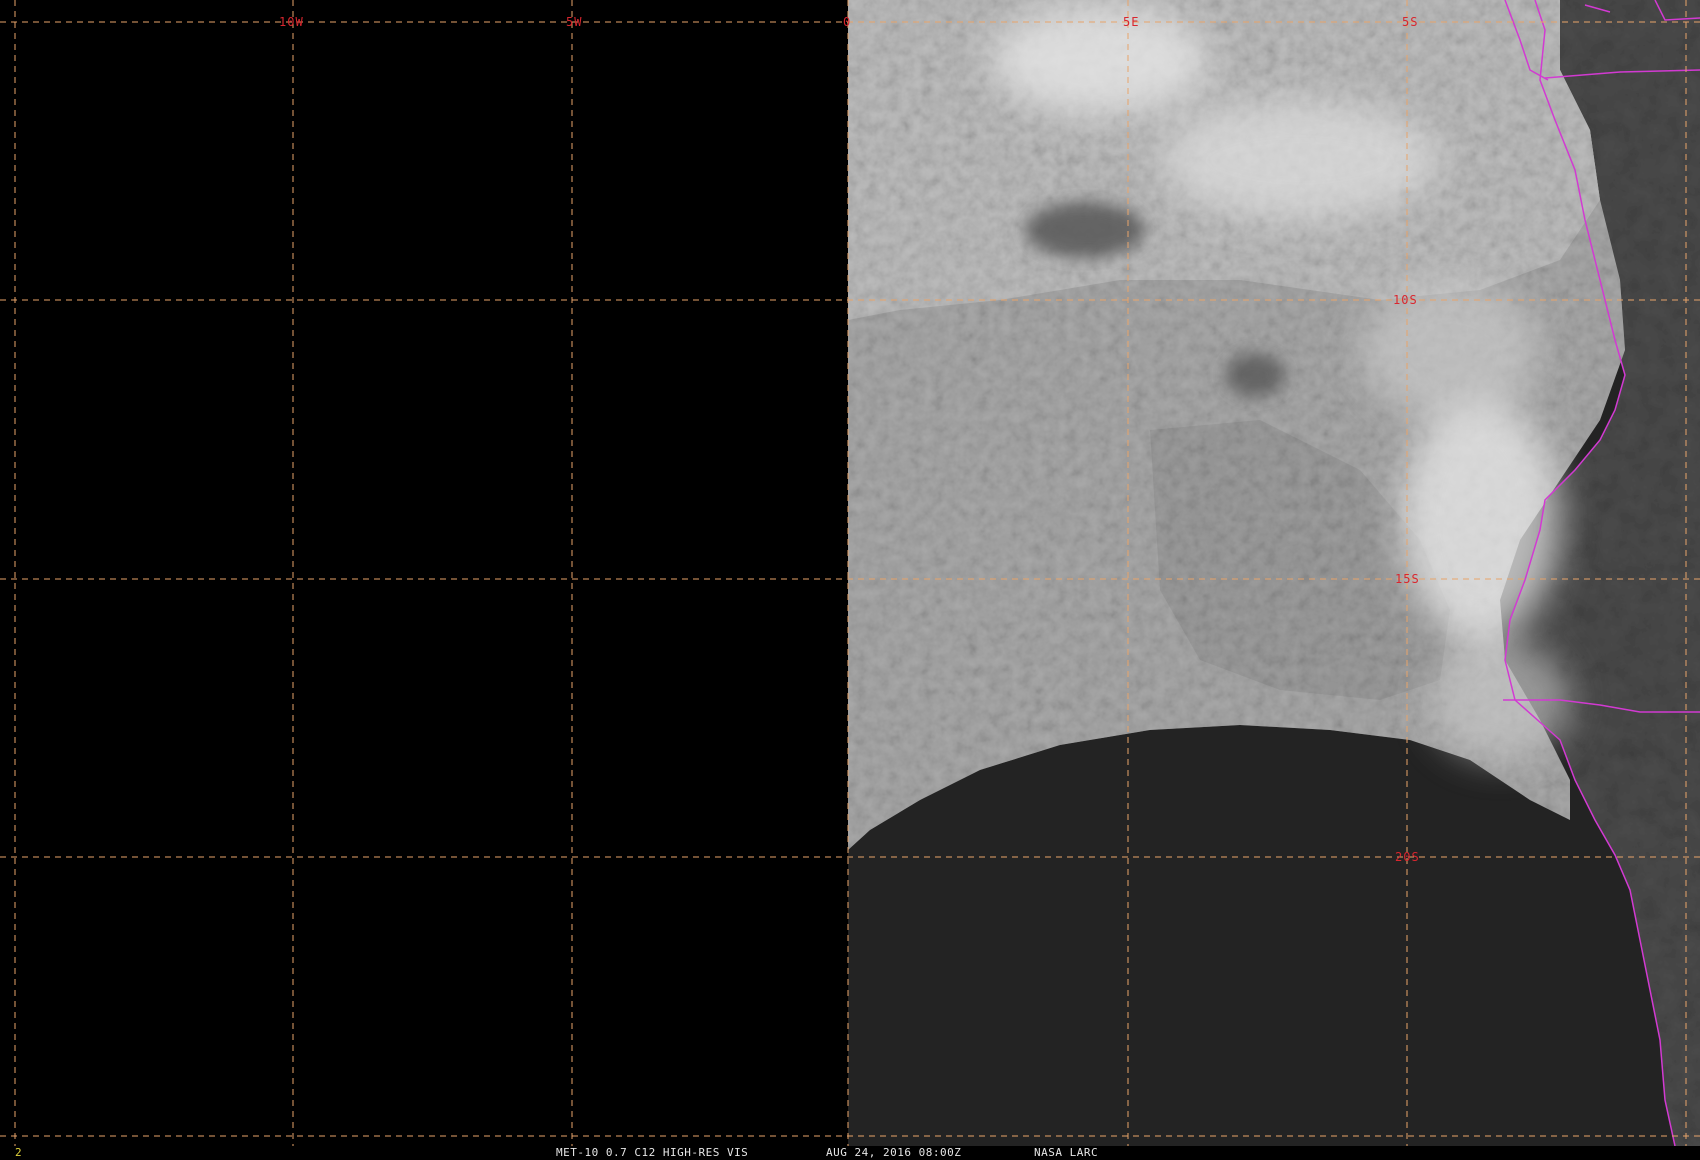  Describe the element at coordinates (574, 22) in the screenshot. I see `lon-label-5w: 5W` at that location.